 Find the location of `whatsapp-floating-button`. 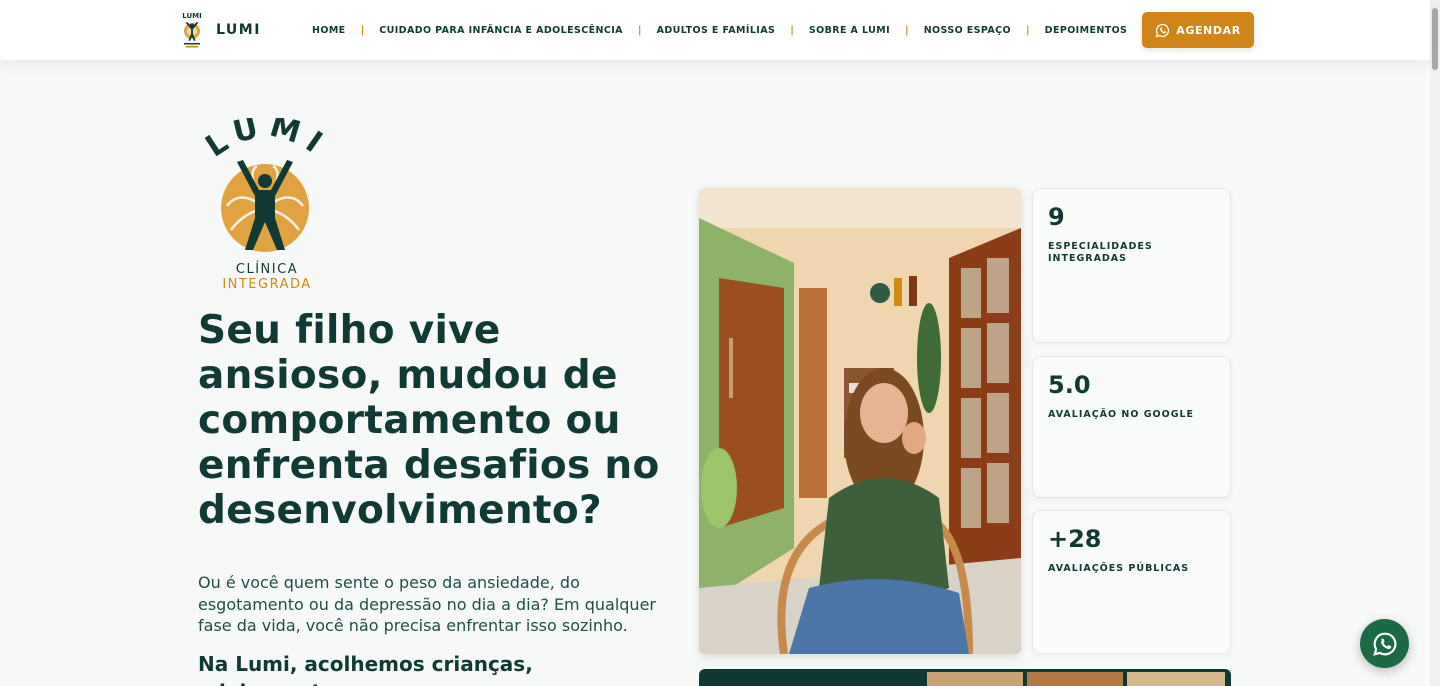

whatsapp-floating-button is located at coordinates (1384, 643).